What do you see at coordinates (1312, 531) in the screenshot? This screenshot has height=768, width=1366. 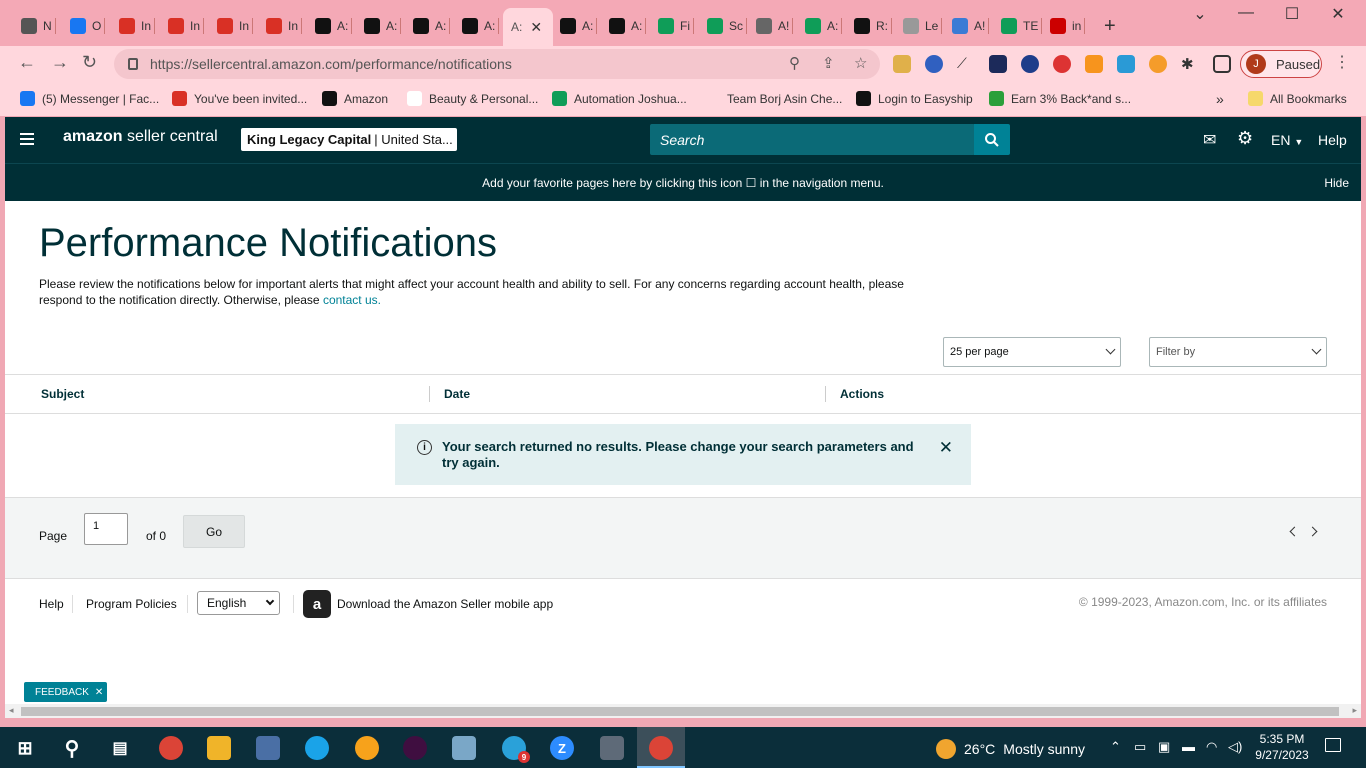 I see `next-page-icon` at bounding box center [1312, 531].